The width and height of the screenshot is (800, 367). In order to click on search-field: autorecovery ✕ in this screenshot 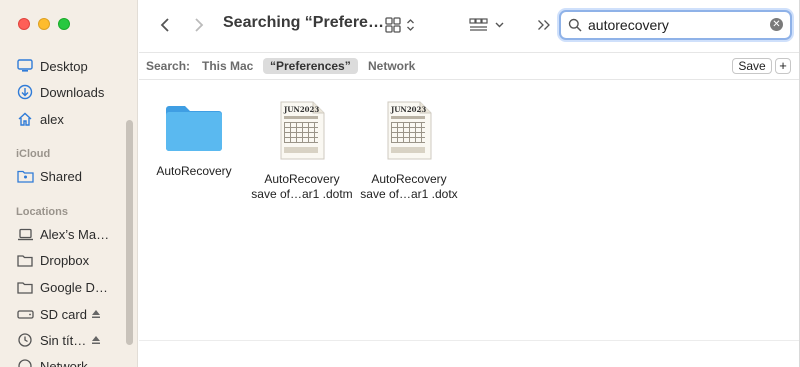, I will do `click(675, 25)`.